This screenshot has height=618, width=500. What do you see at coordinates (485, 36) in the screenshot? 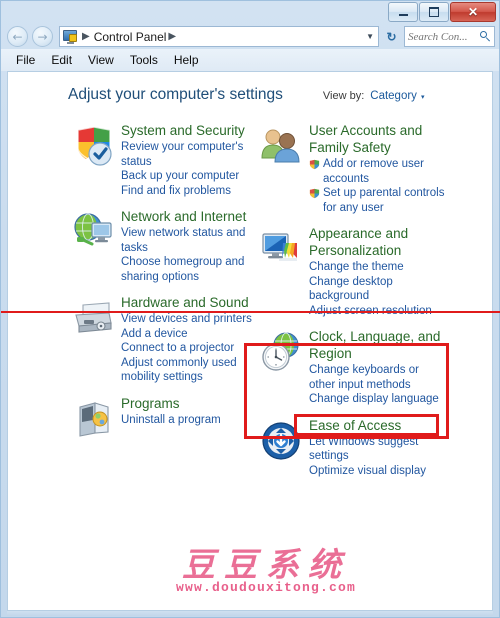
I see `magnifier-icon` at bounding box center [485, 36].